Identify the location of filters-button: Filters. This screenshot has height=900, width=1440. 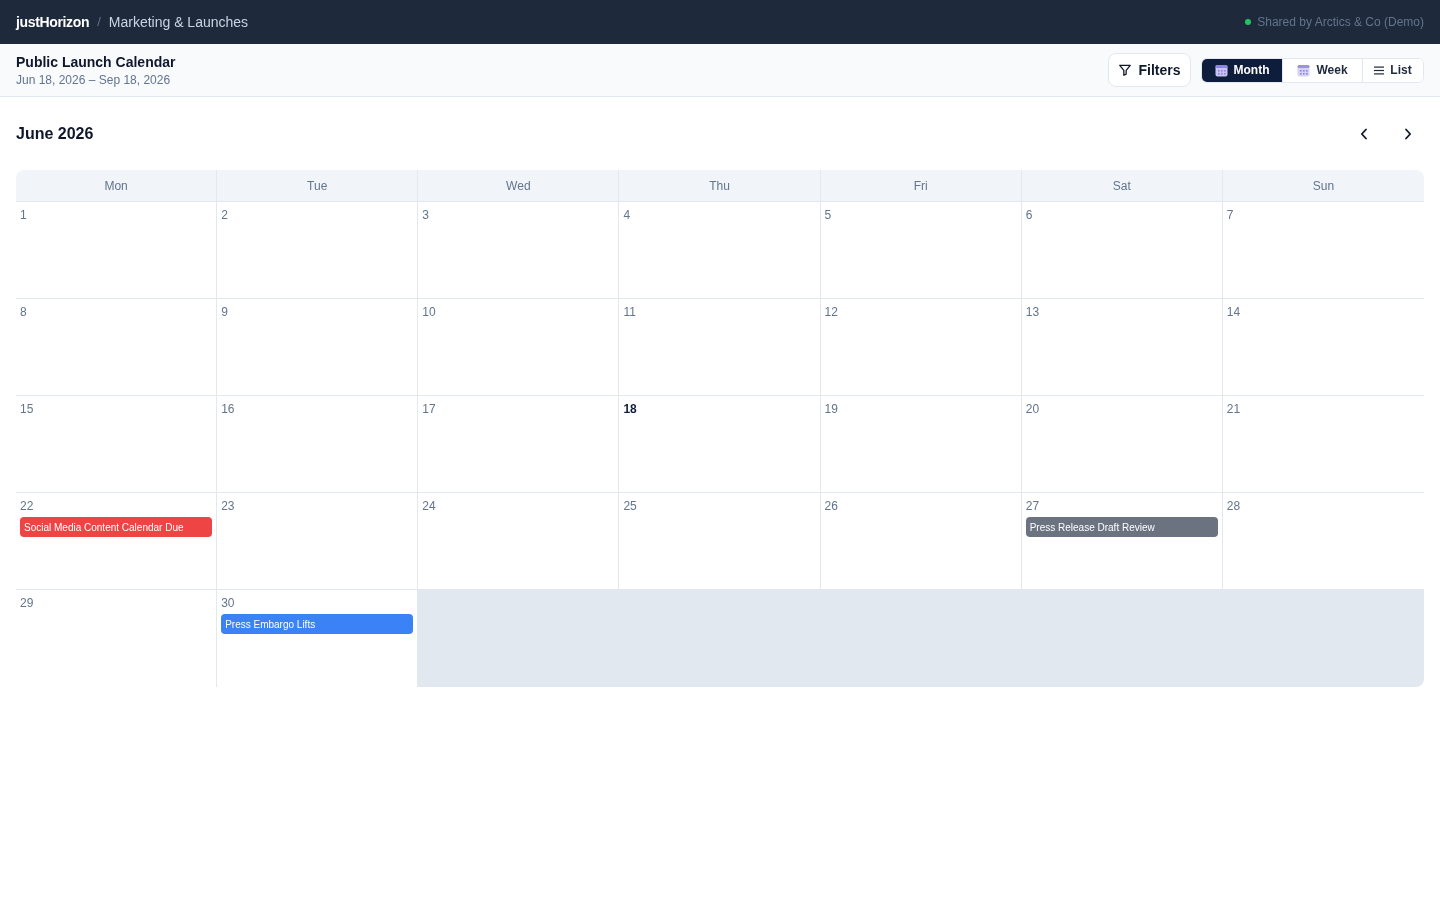
(1149, 70).